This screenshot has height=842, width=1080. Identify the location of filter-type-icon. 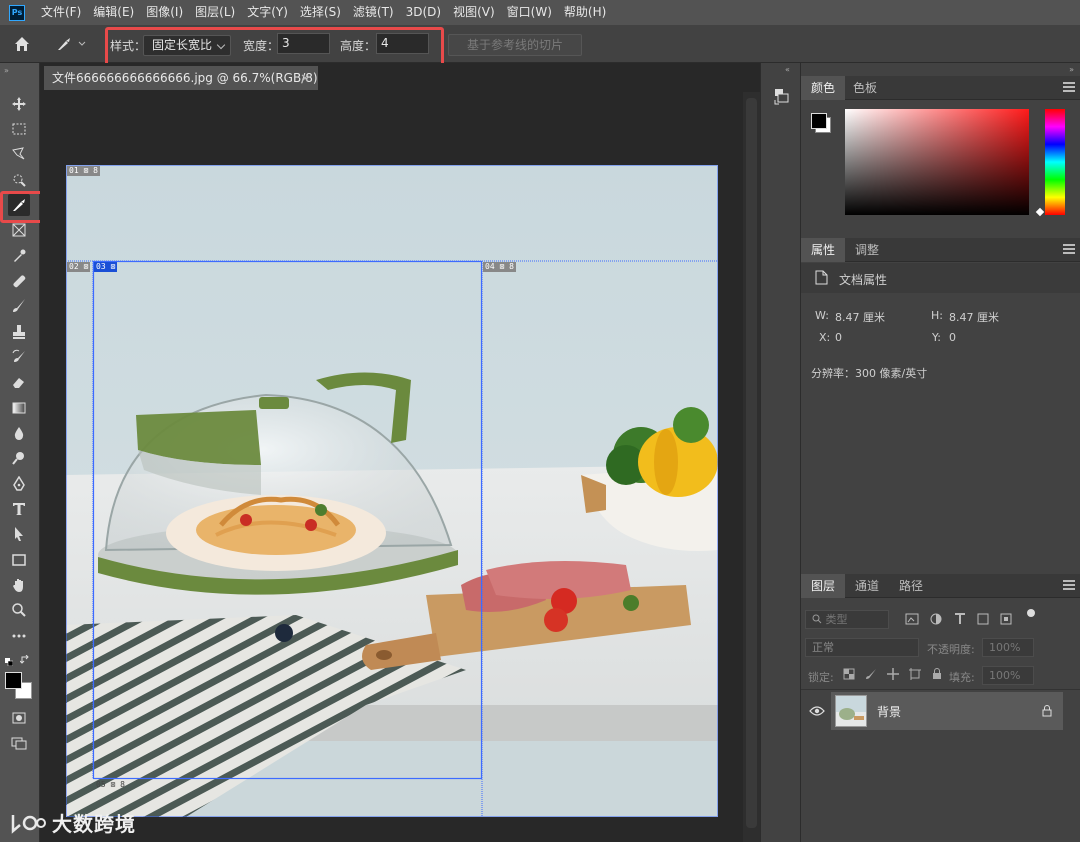
(960, 619).